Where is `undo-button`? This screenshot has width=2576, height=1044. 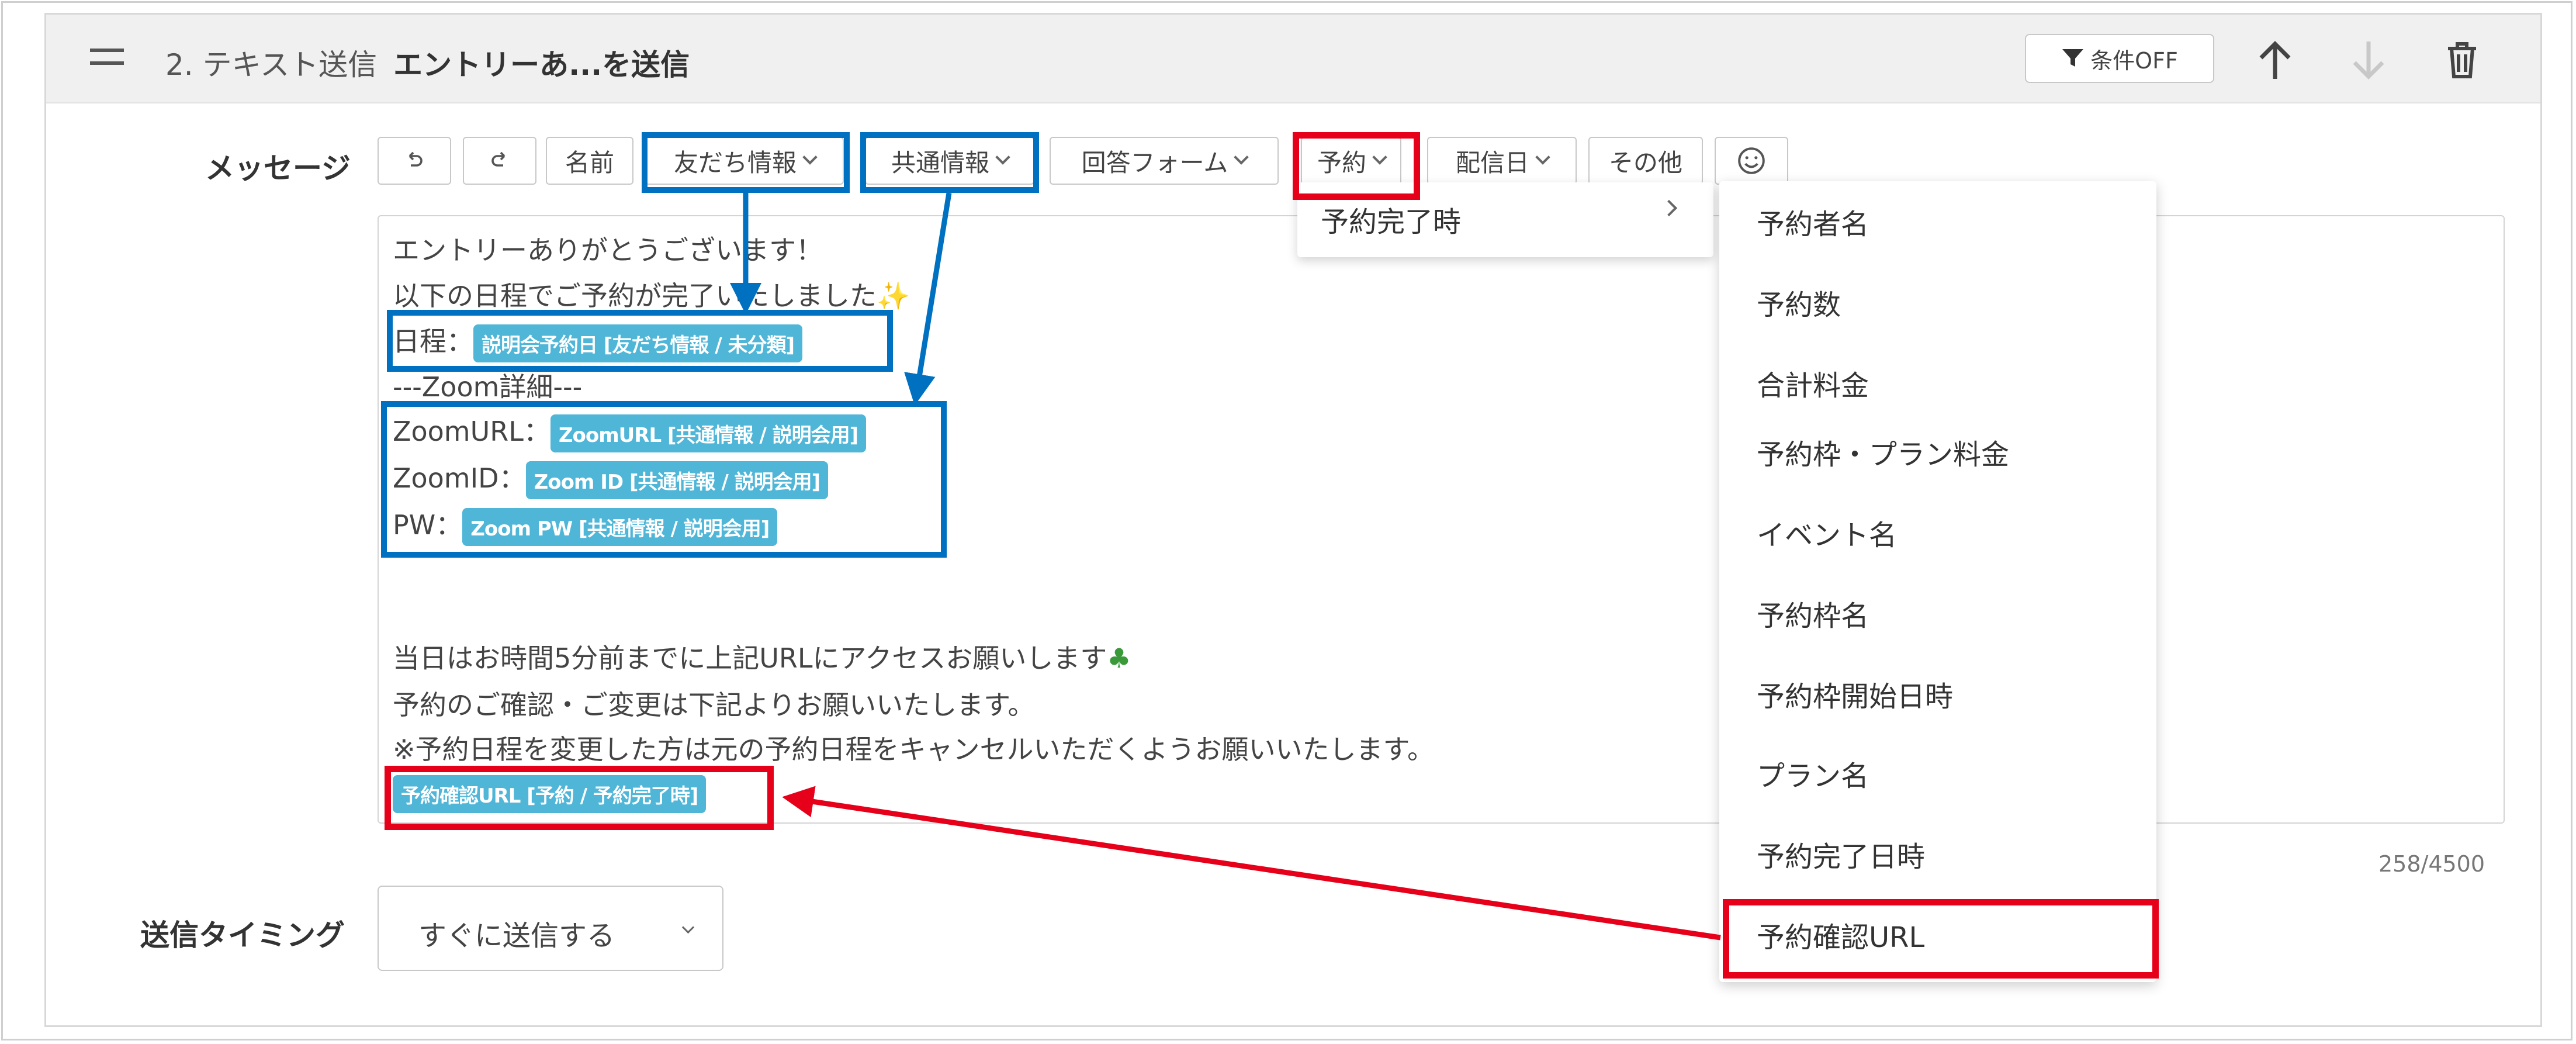
undo-button is located at coordinates (415, 161).